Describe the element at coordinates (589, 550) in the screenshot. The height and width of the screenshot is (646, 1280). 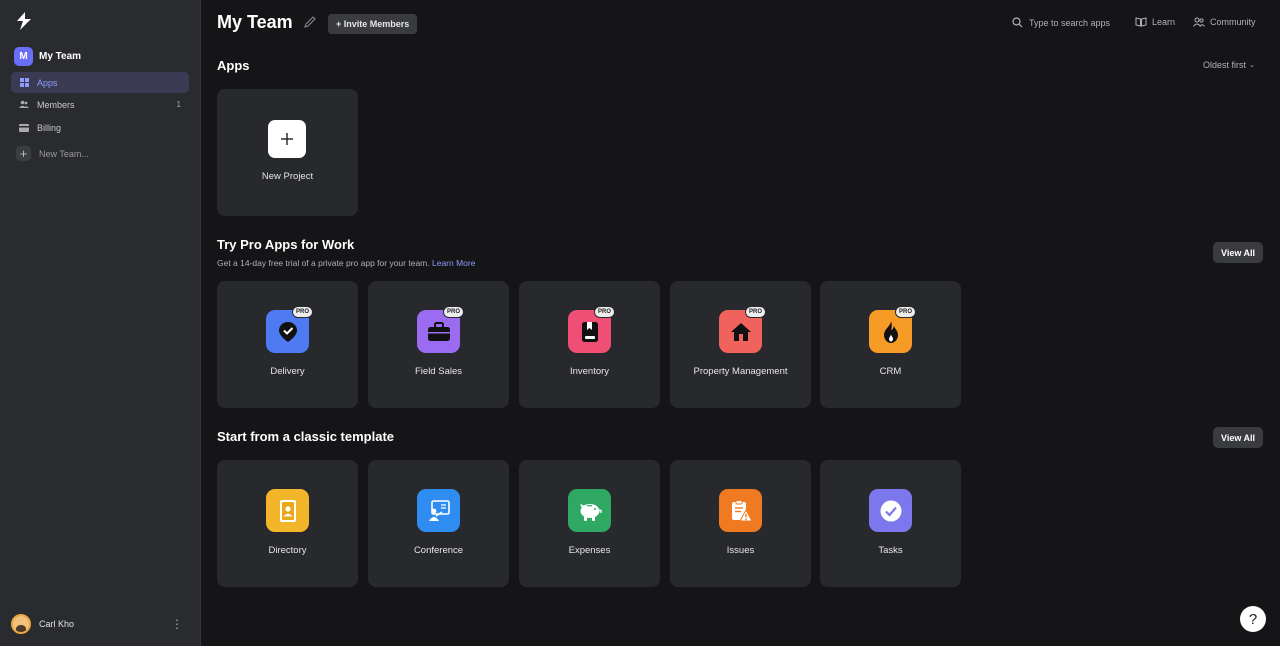
I see `card-label: Expenses` at that location.